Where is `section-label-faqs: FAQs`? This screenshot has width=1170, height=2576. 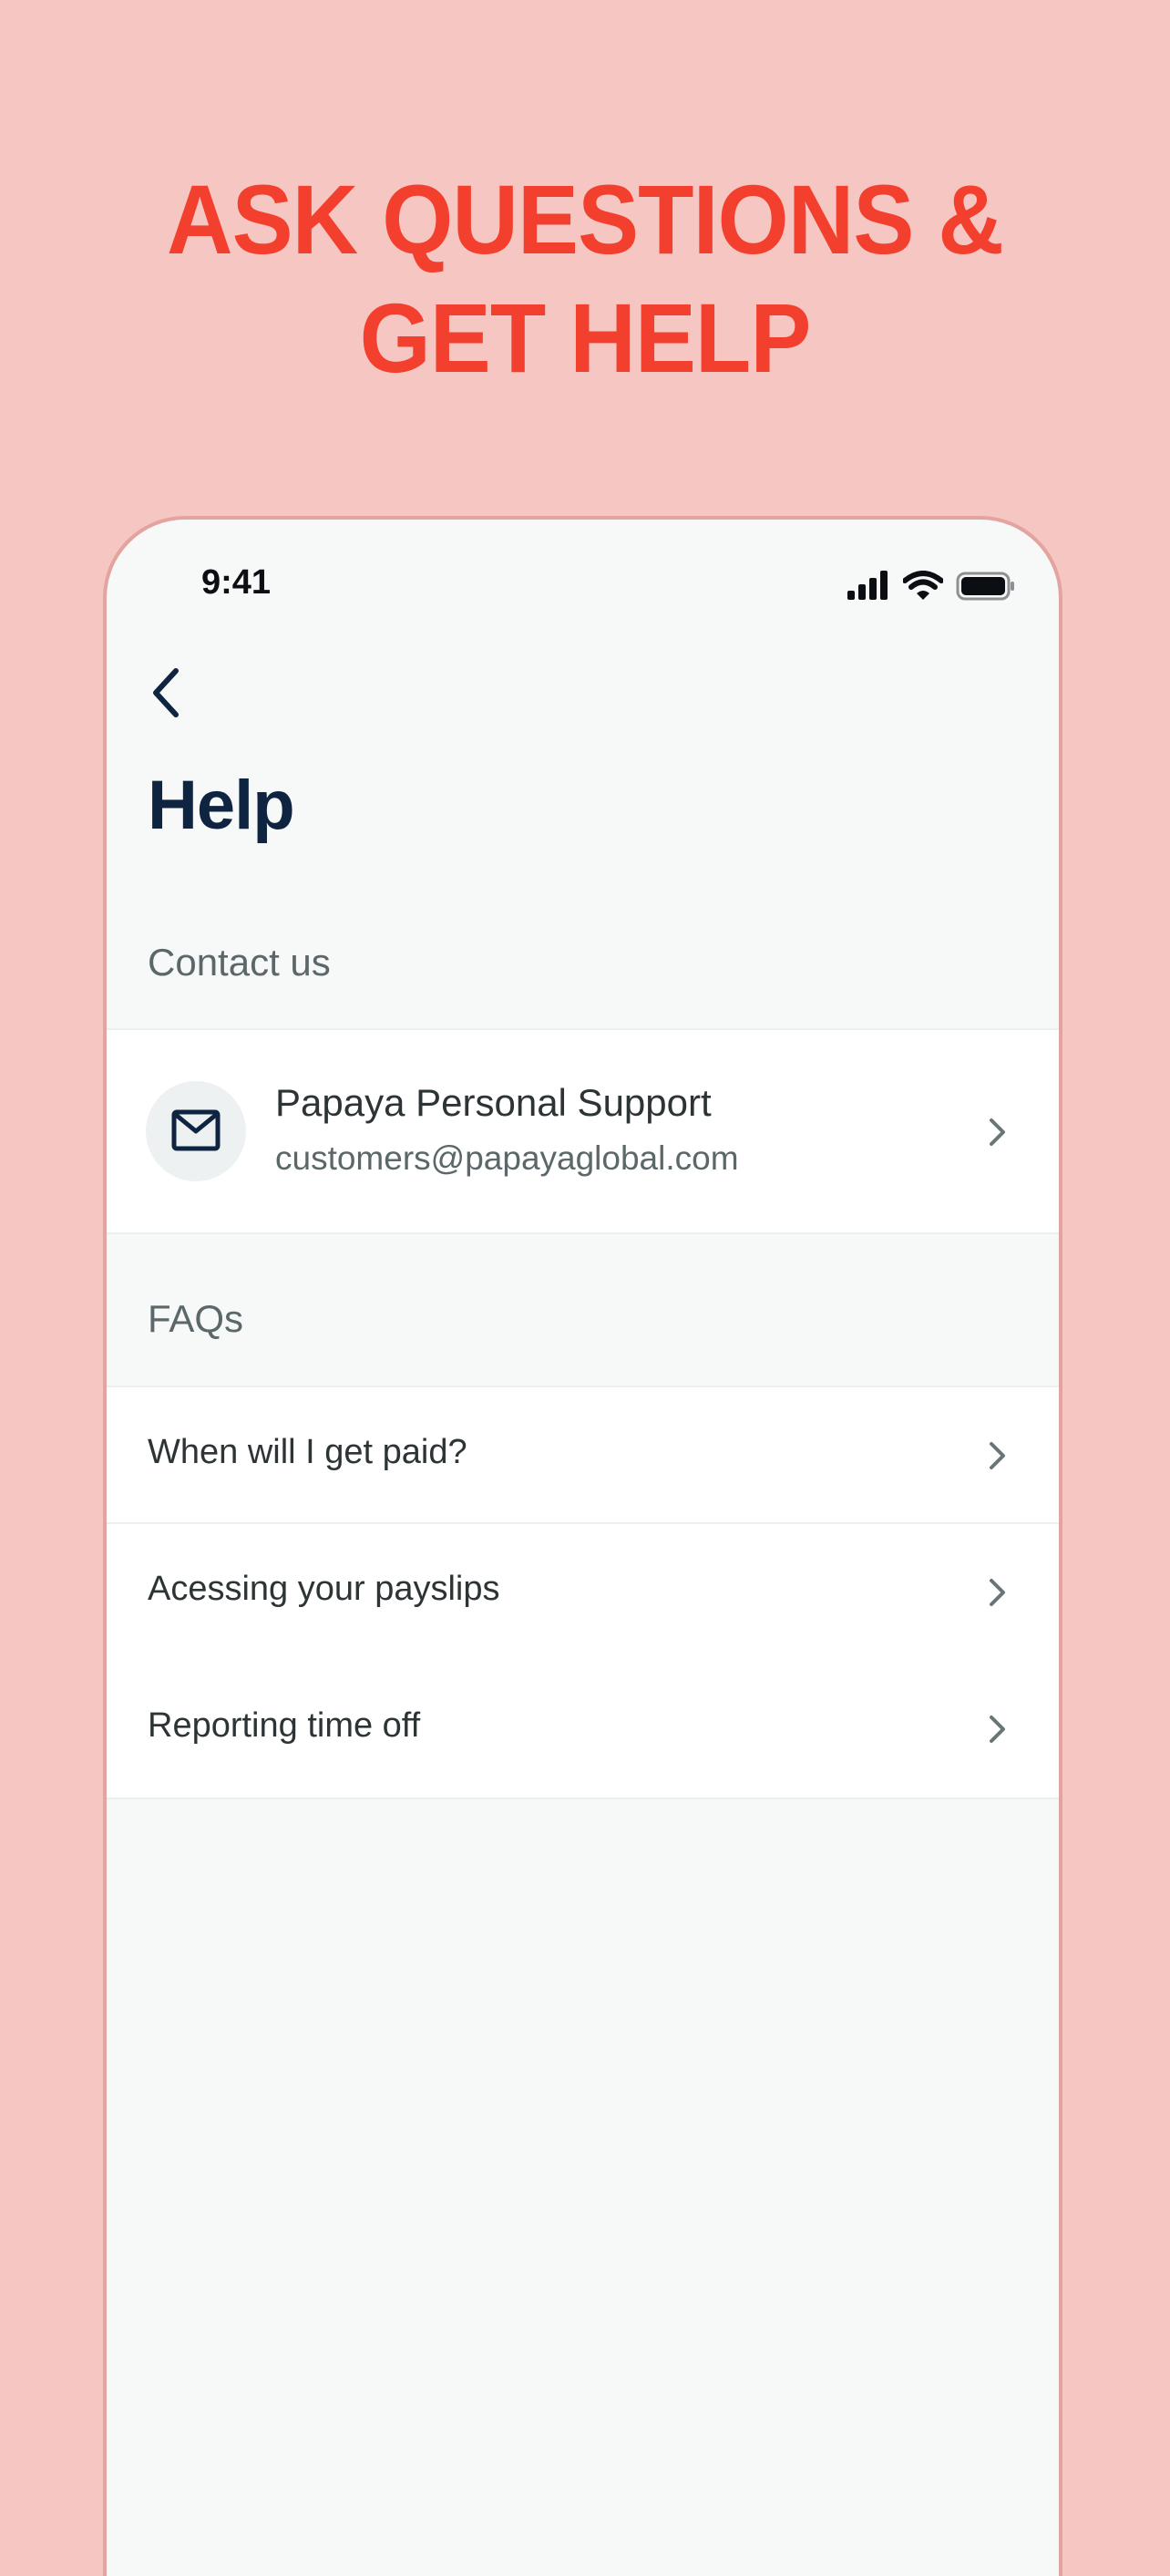
section-label-faqs: FAQs is located at coordinates (196, 1318).